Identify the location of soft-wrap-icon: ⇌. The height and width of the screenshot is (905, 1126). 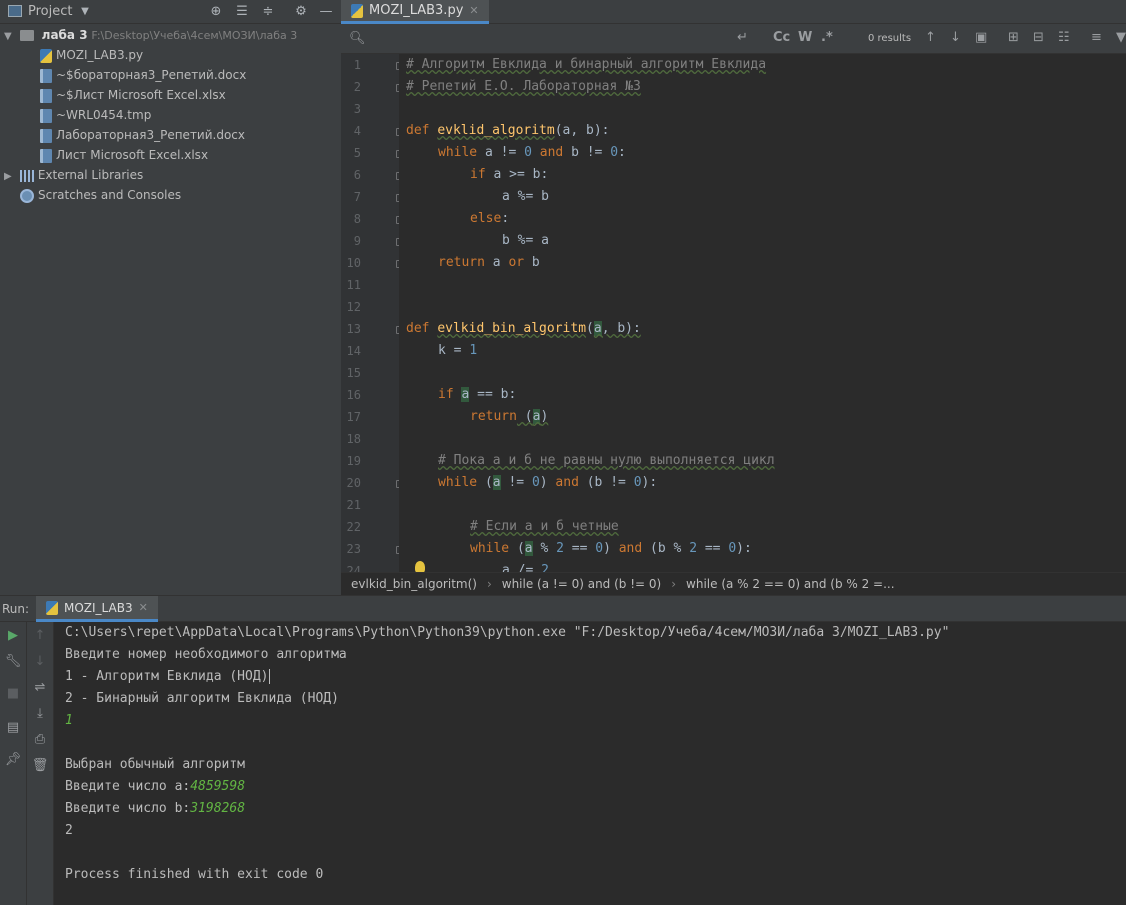
(40, 688).